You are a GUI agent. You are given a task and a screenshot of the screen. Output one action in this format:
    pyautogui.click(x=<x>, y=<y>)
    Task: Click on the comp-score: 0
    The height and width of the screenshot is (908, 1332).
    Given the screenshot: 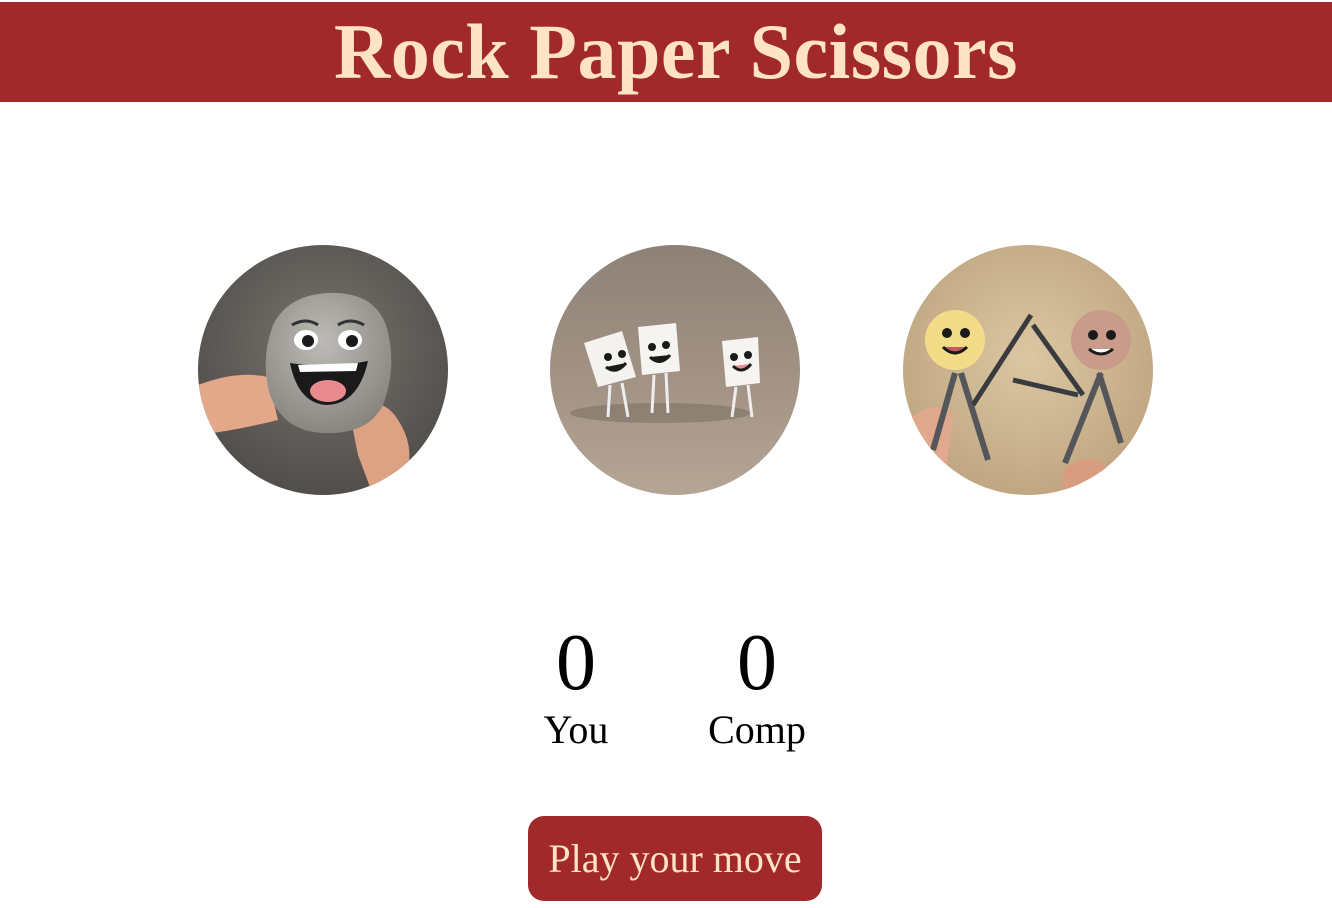 What is the action you would take?
    pyautogui.click(x=757, y=663)
    